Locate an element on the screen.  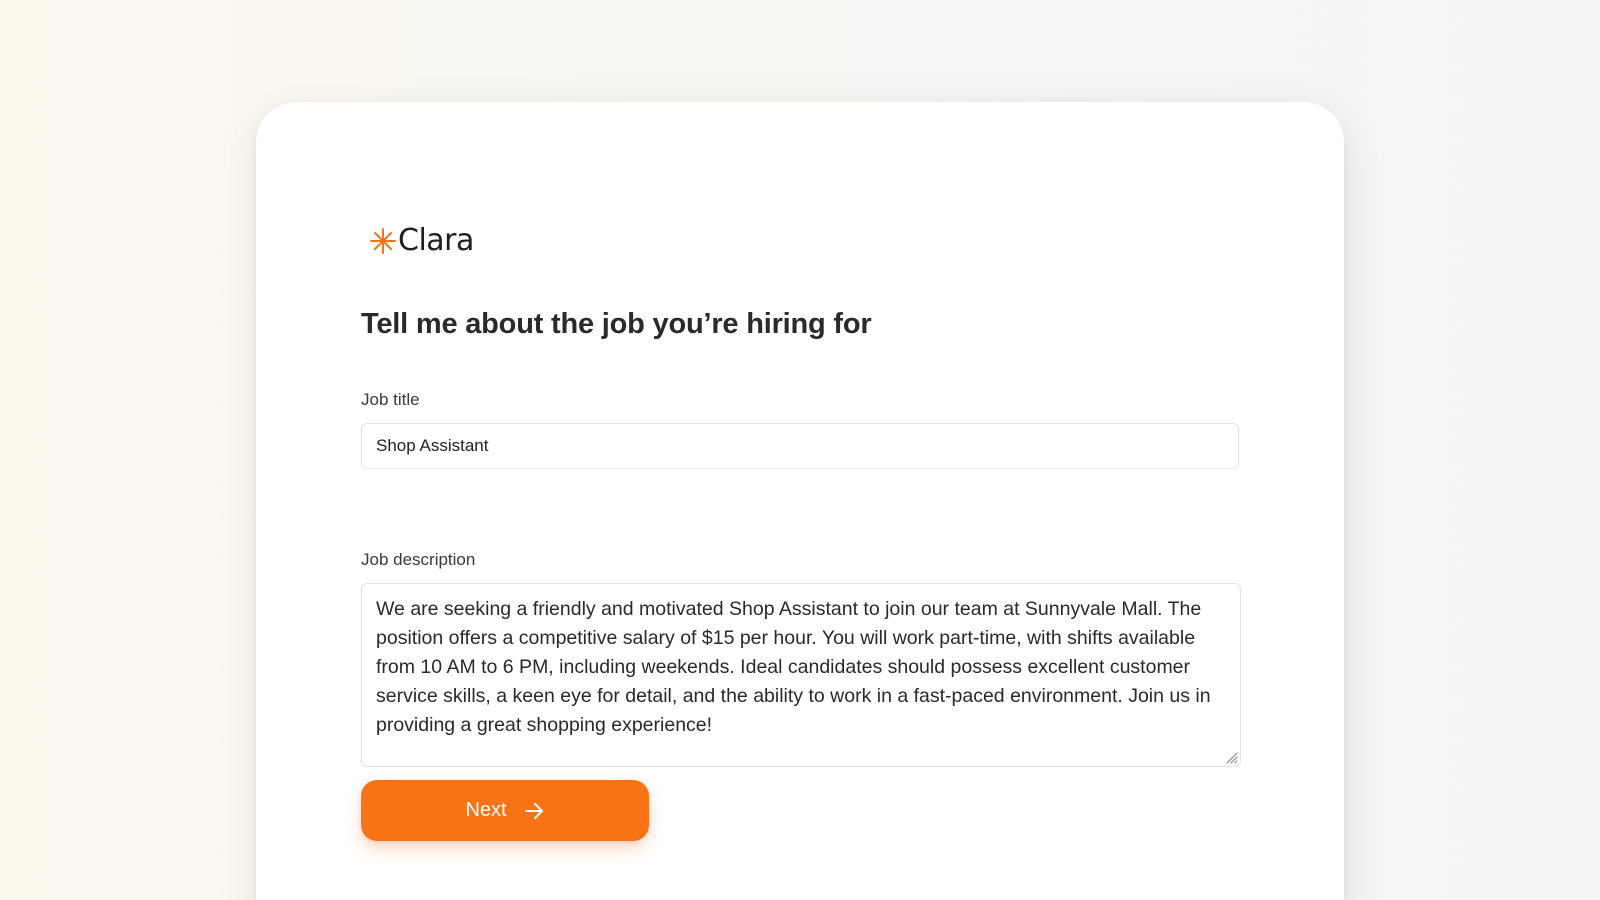
next-button-label: Next is located at coordinates (486, 810).